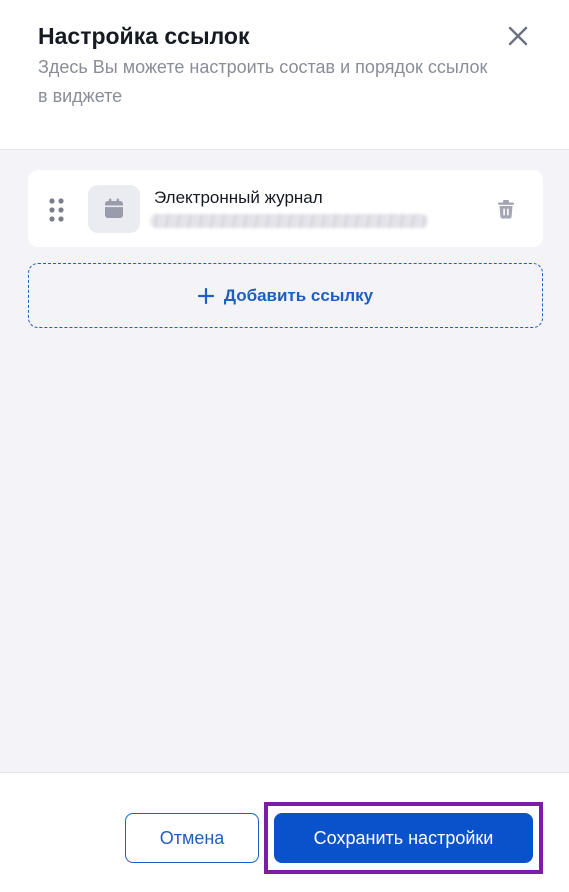 This screenshot has height=892, width=569. I want to click on add-link-button: Добавить ссылку, so click(285, 295).